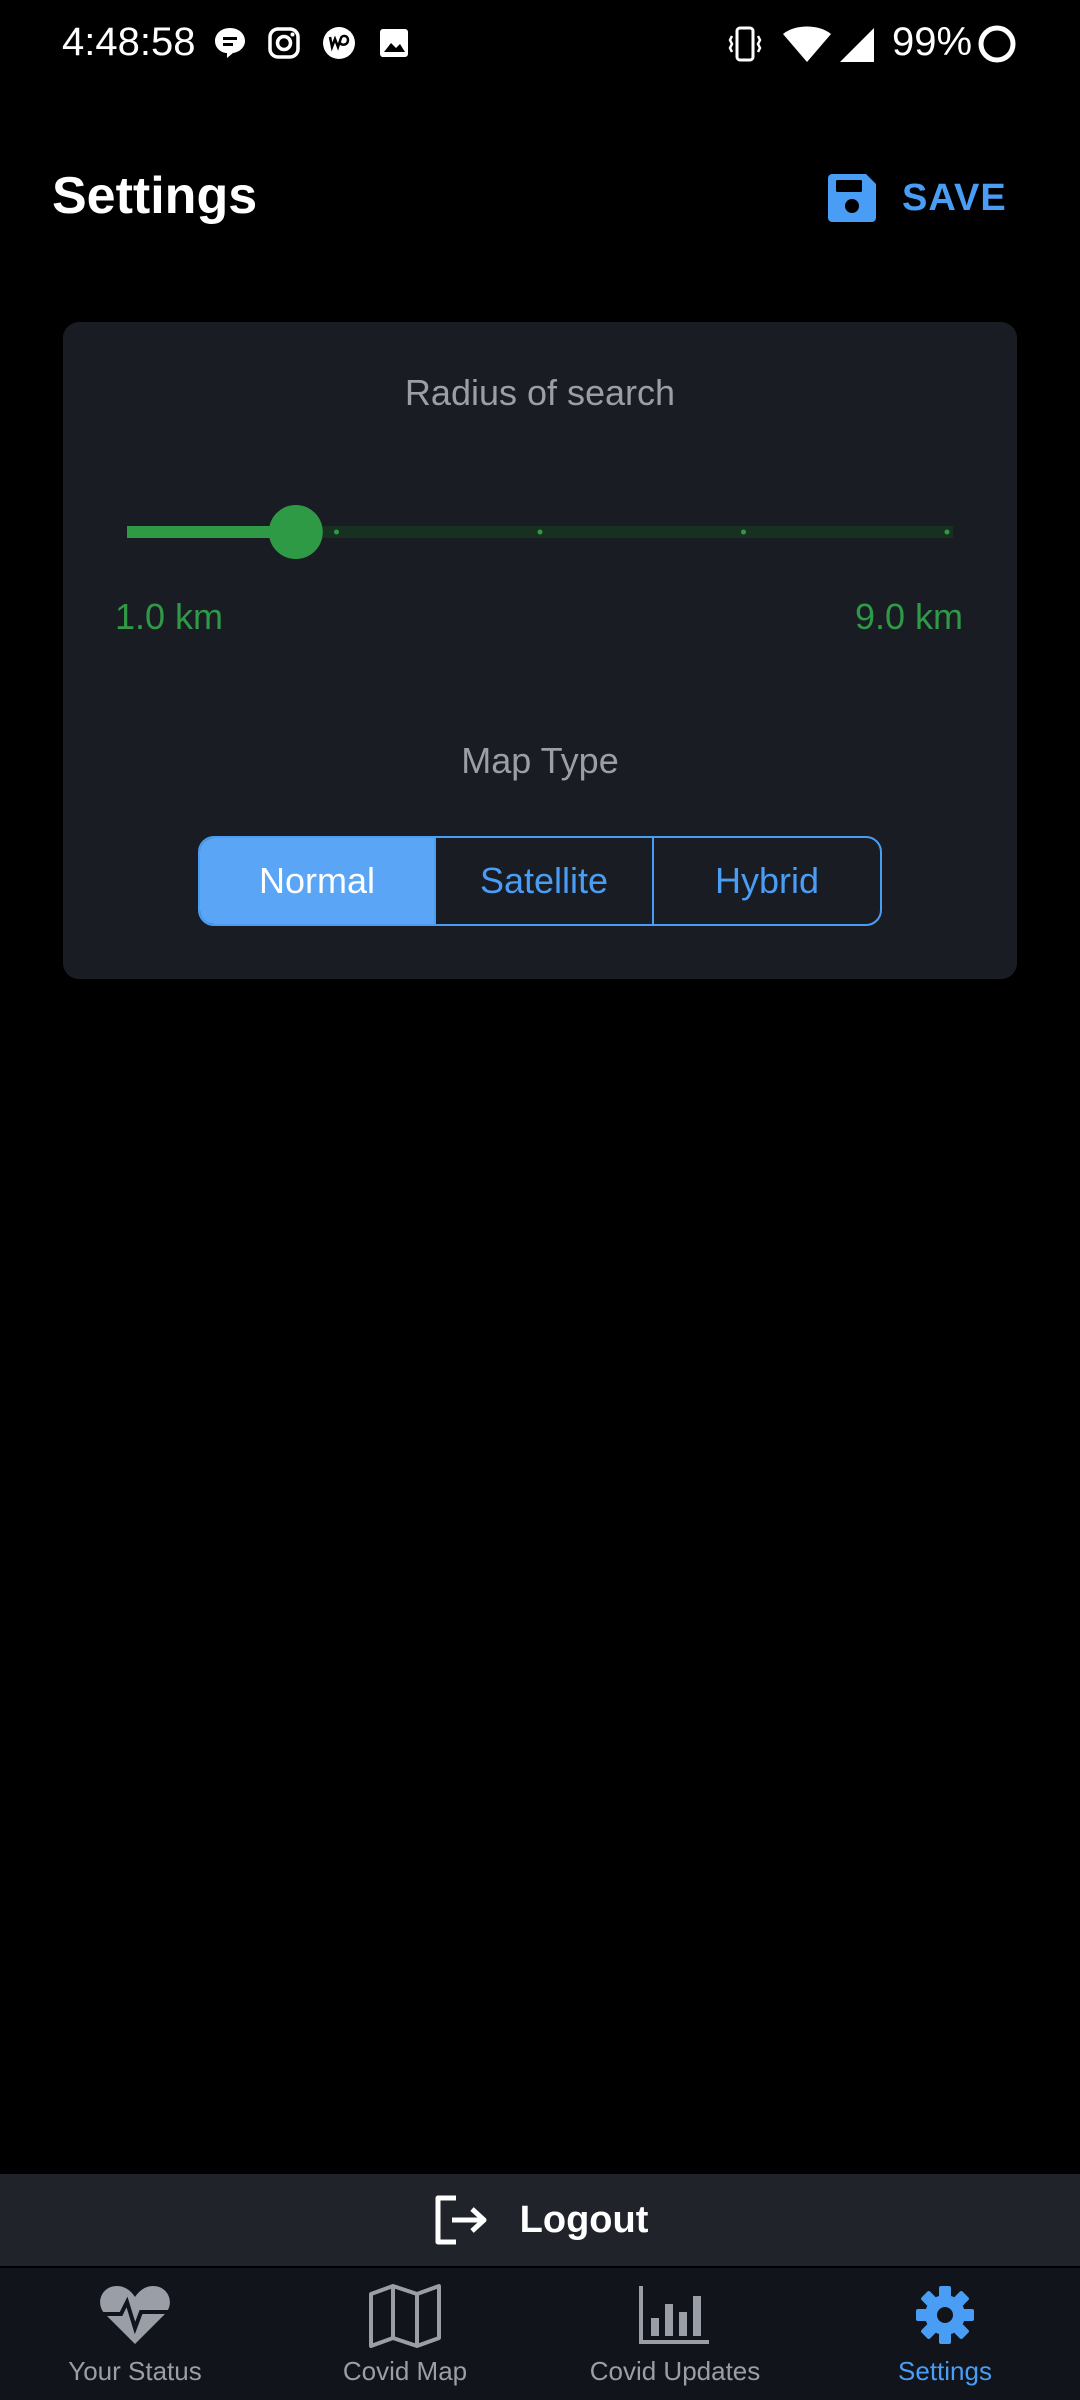 This screenshot has height=2400, width=1080. I want to click on heartbeat-icon, so click(135, 2315).